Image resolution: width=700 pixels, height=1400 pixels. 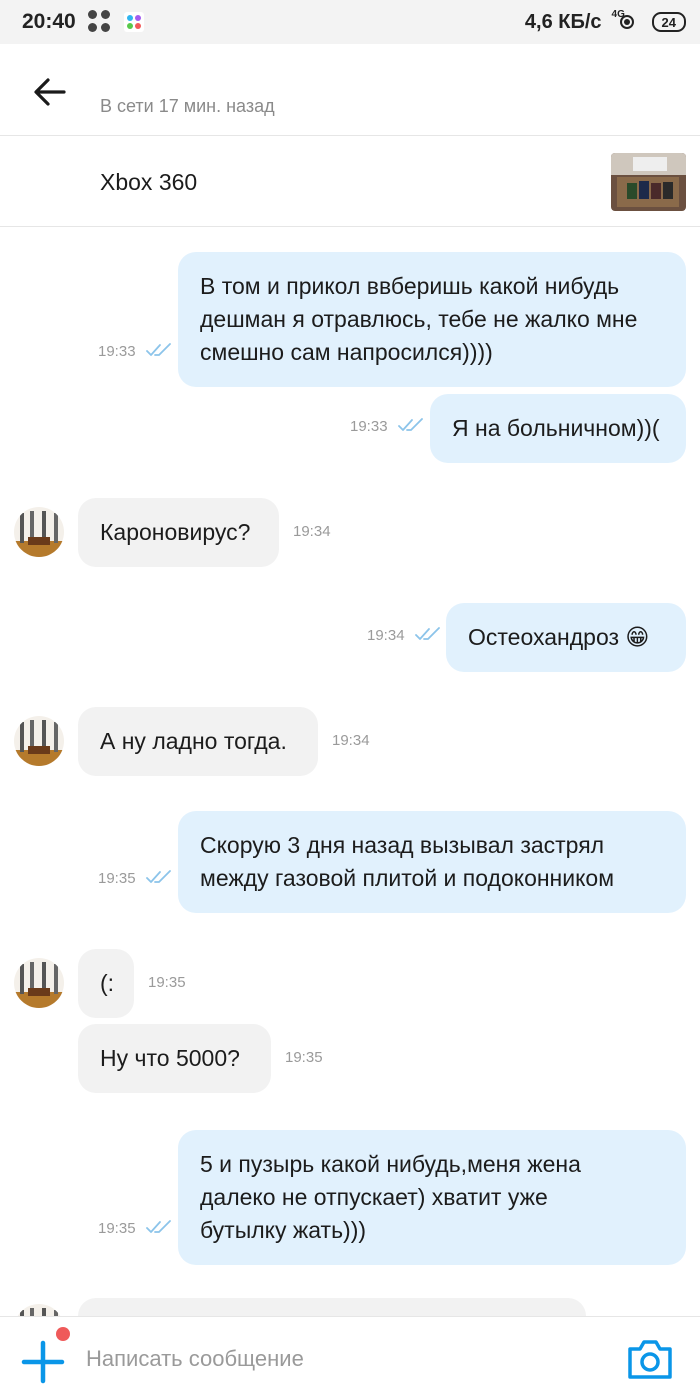 What do you see at coordinates (350, 182) in the screenshot?
I see `listing-bar: Xbox 360` at bounding box center [350, 182].